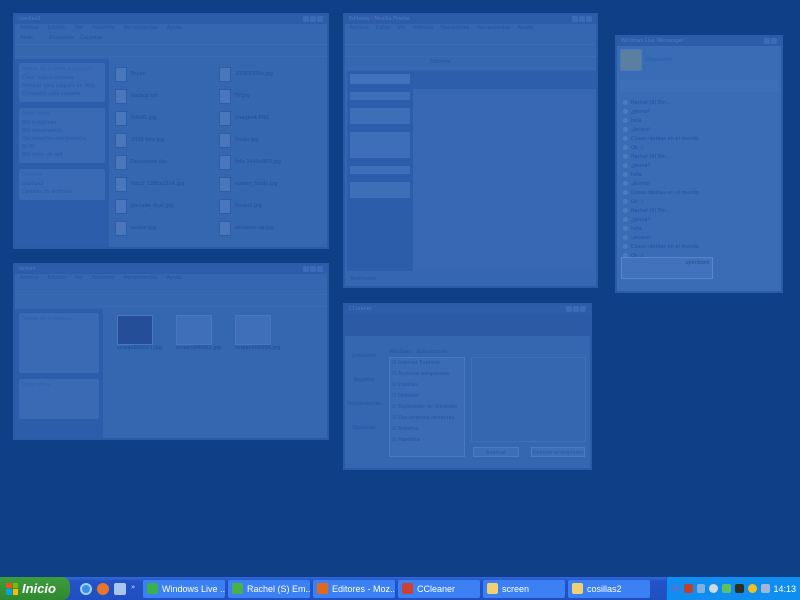  I want to click on bookmarks-toolbar, so click(470, 51).